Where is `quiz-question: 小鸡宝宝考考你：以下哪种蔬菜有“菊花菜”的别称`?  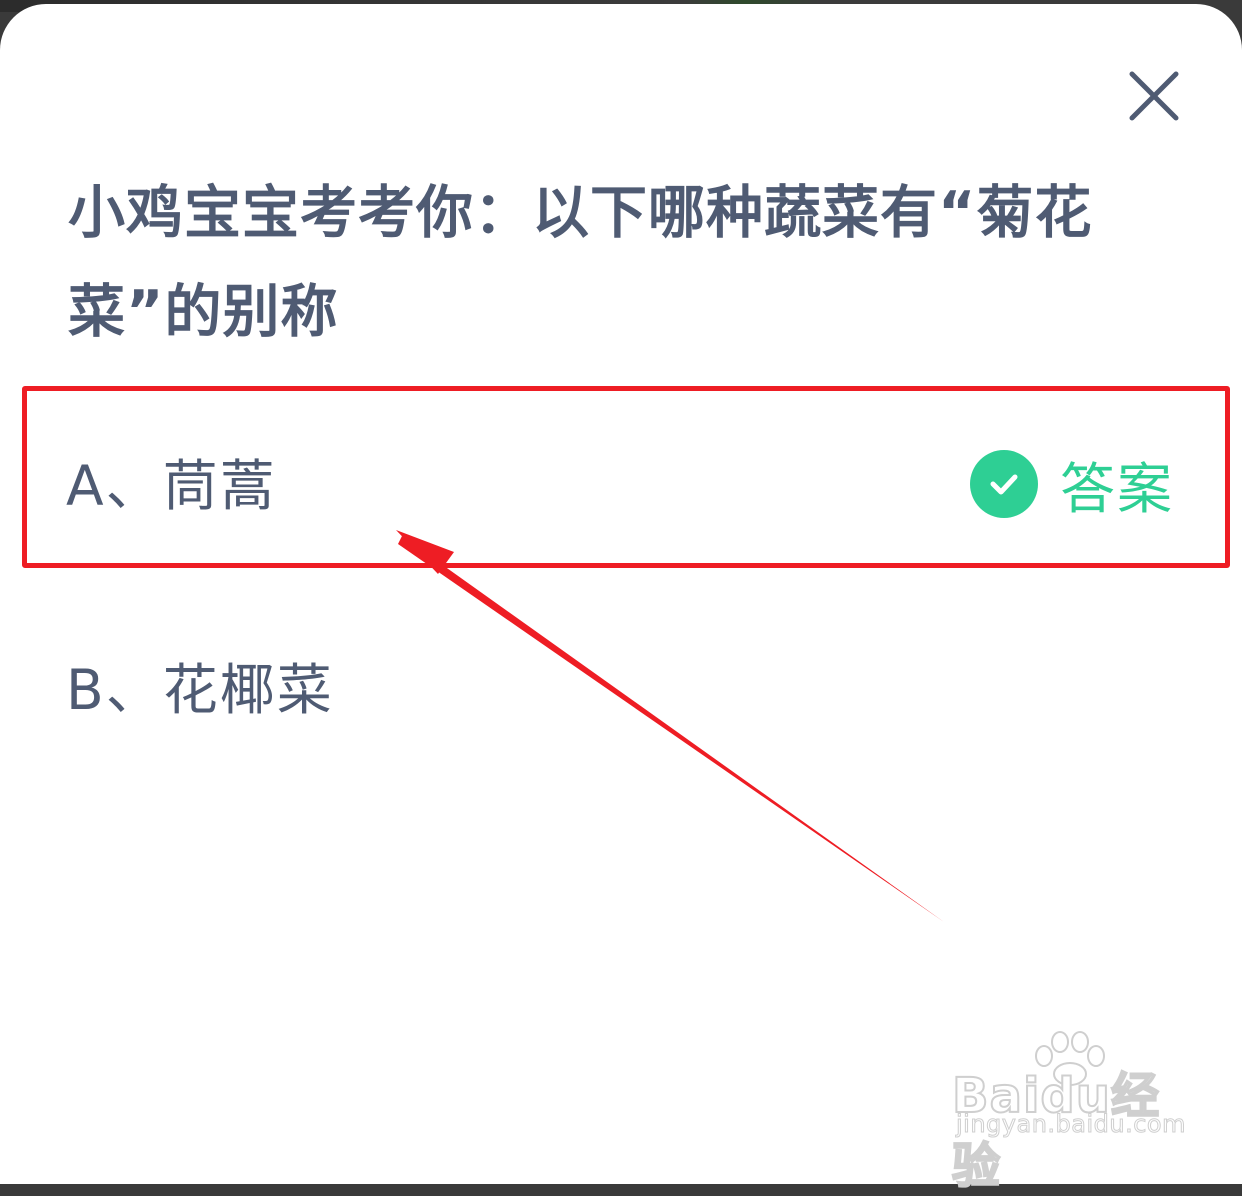
quiz-question: 小鸡宝宝考考你：以下哪种蔬菜有“菊花菜”的别称 is located at coordinates (580, 262).